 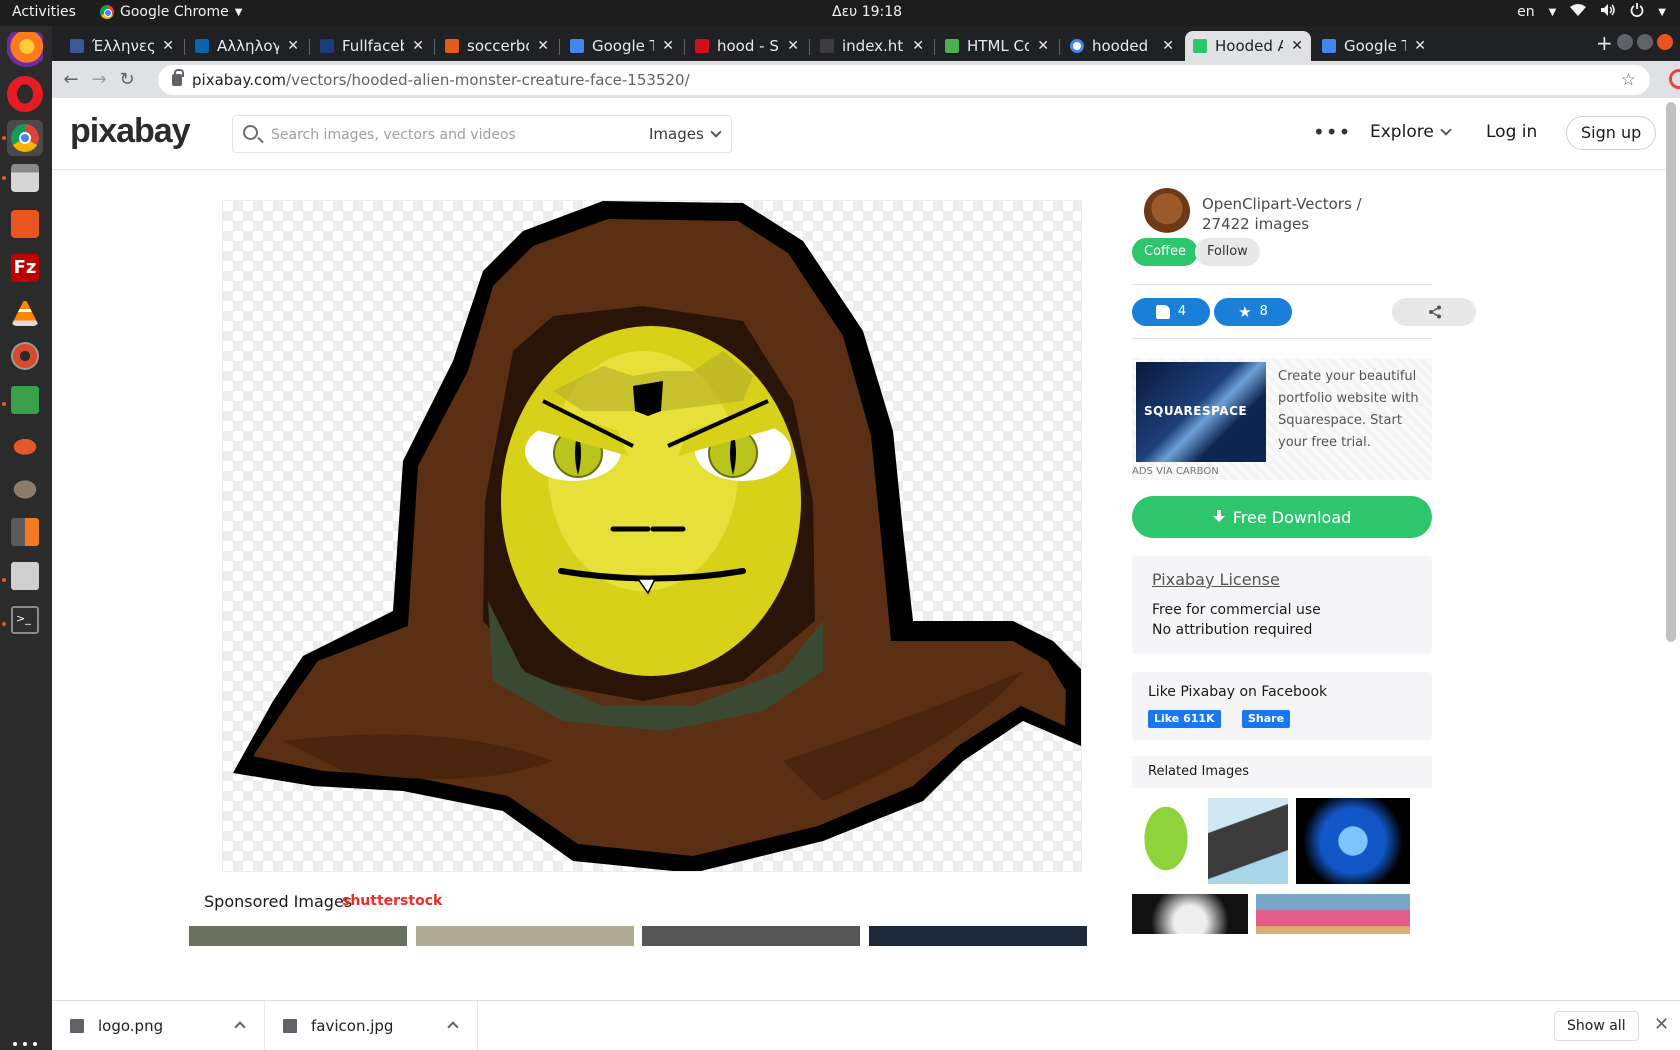 I want to click on clock: Δευ 19:18, so click(x=867, y=12).